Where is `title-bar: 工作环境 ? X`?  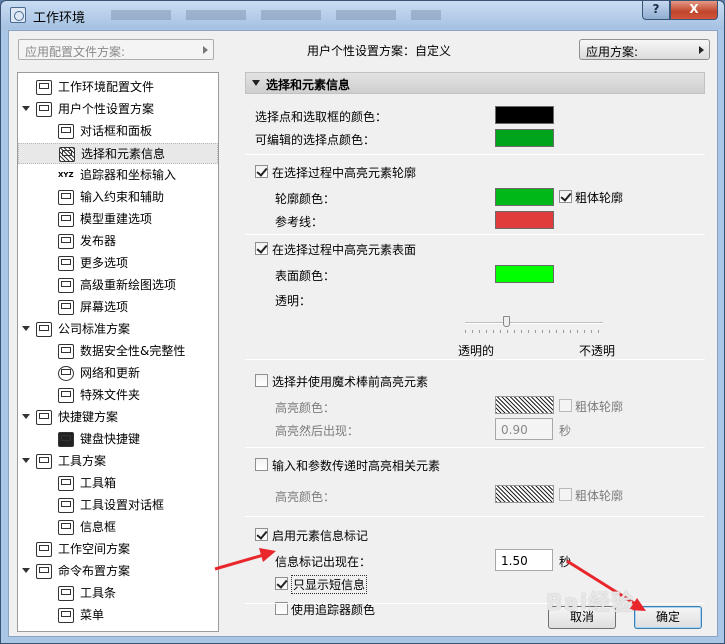
title-bar: 工作环境 ? X is located at coordinates (362, 15).